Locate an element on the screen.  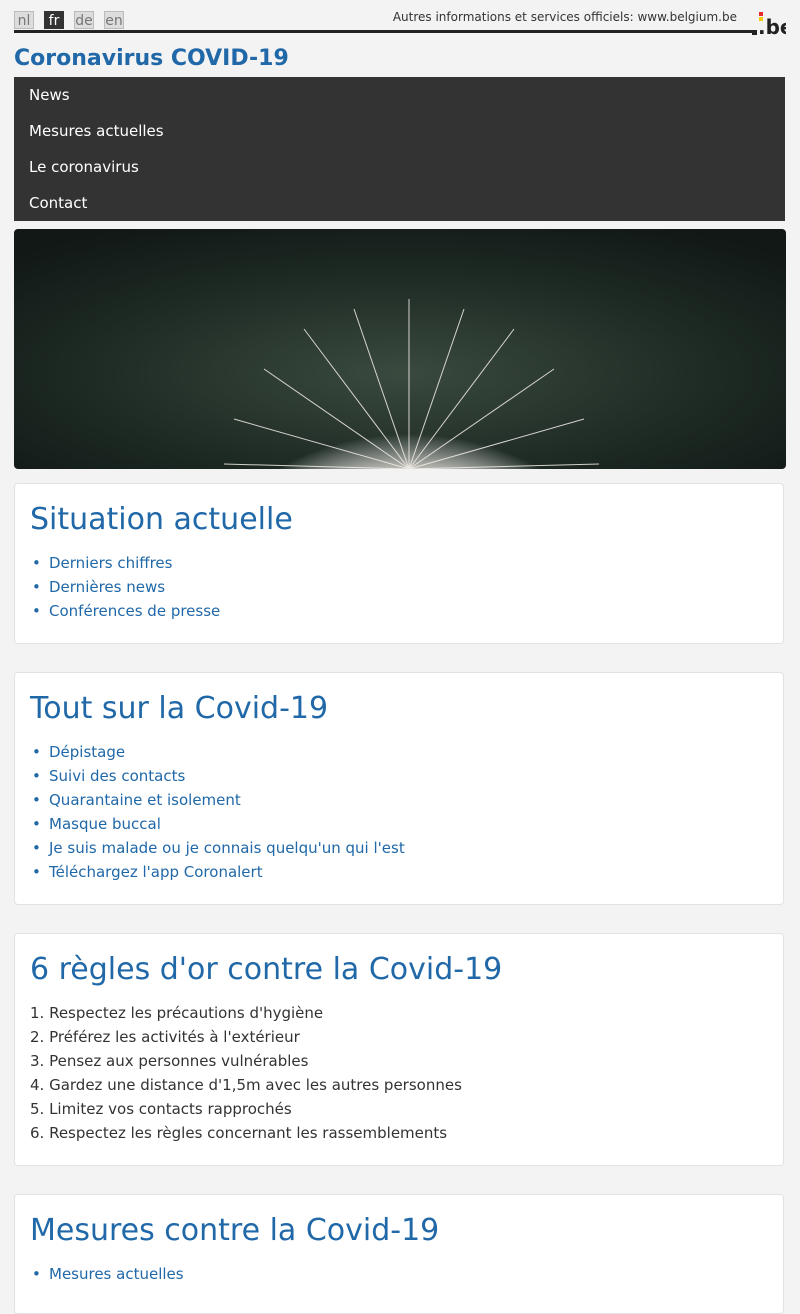
nav-item-contact: Contact is located at coordinates (399, 203).